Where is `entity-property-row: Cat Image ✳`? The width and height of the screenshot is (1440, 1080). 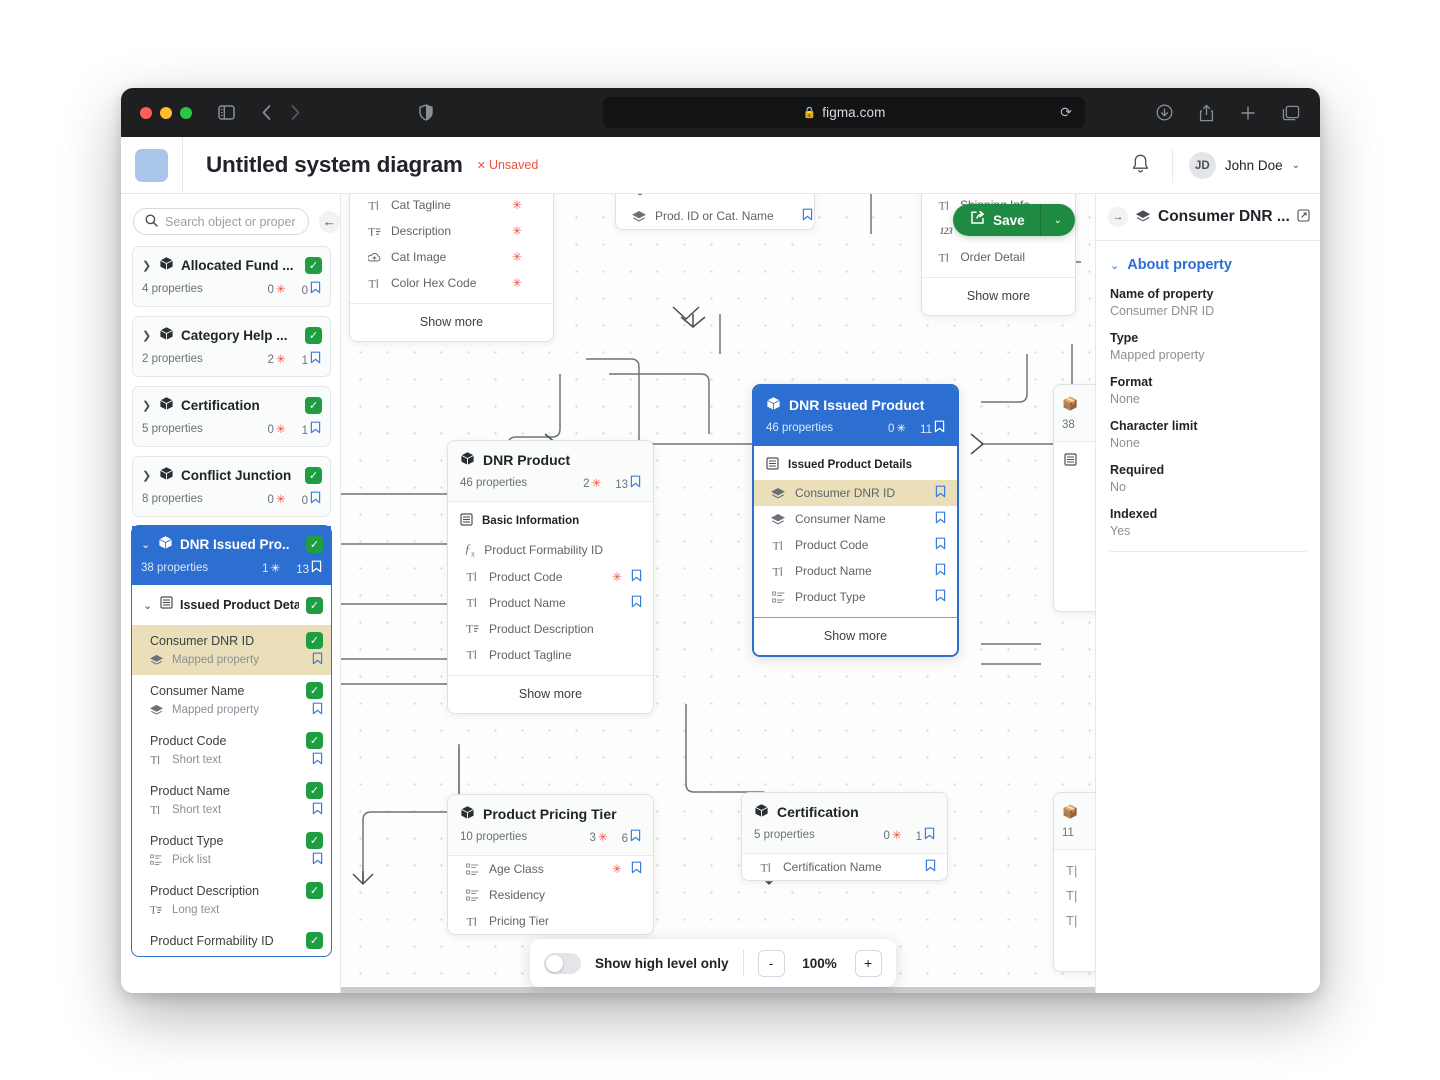
entity-property-row: Cat Image ✳ is located at coordinates (451, 257).